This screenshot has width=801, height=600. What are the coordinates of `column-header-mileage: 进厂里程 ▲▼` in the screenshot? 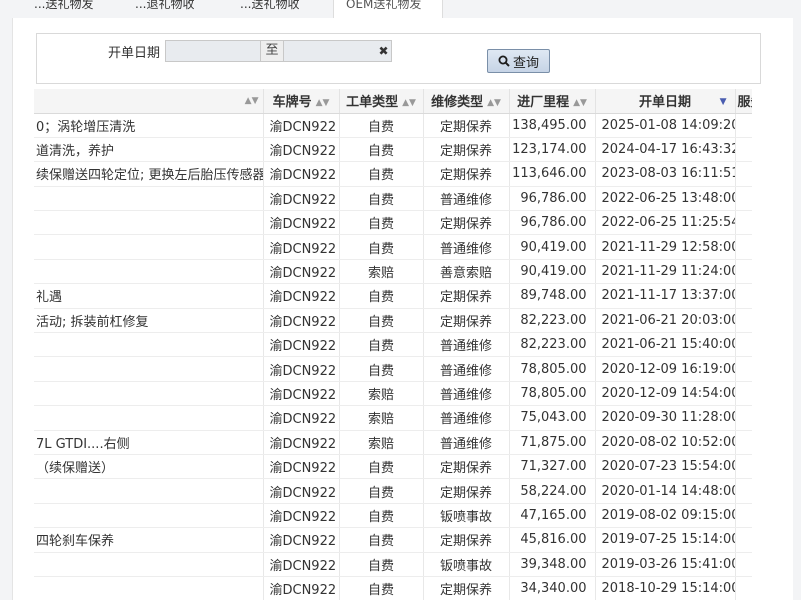 It's located at (552, 101).